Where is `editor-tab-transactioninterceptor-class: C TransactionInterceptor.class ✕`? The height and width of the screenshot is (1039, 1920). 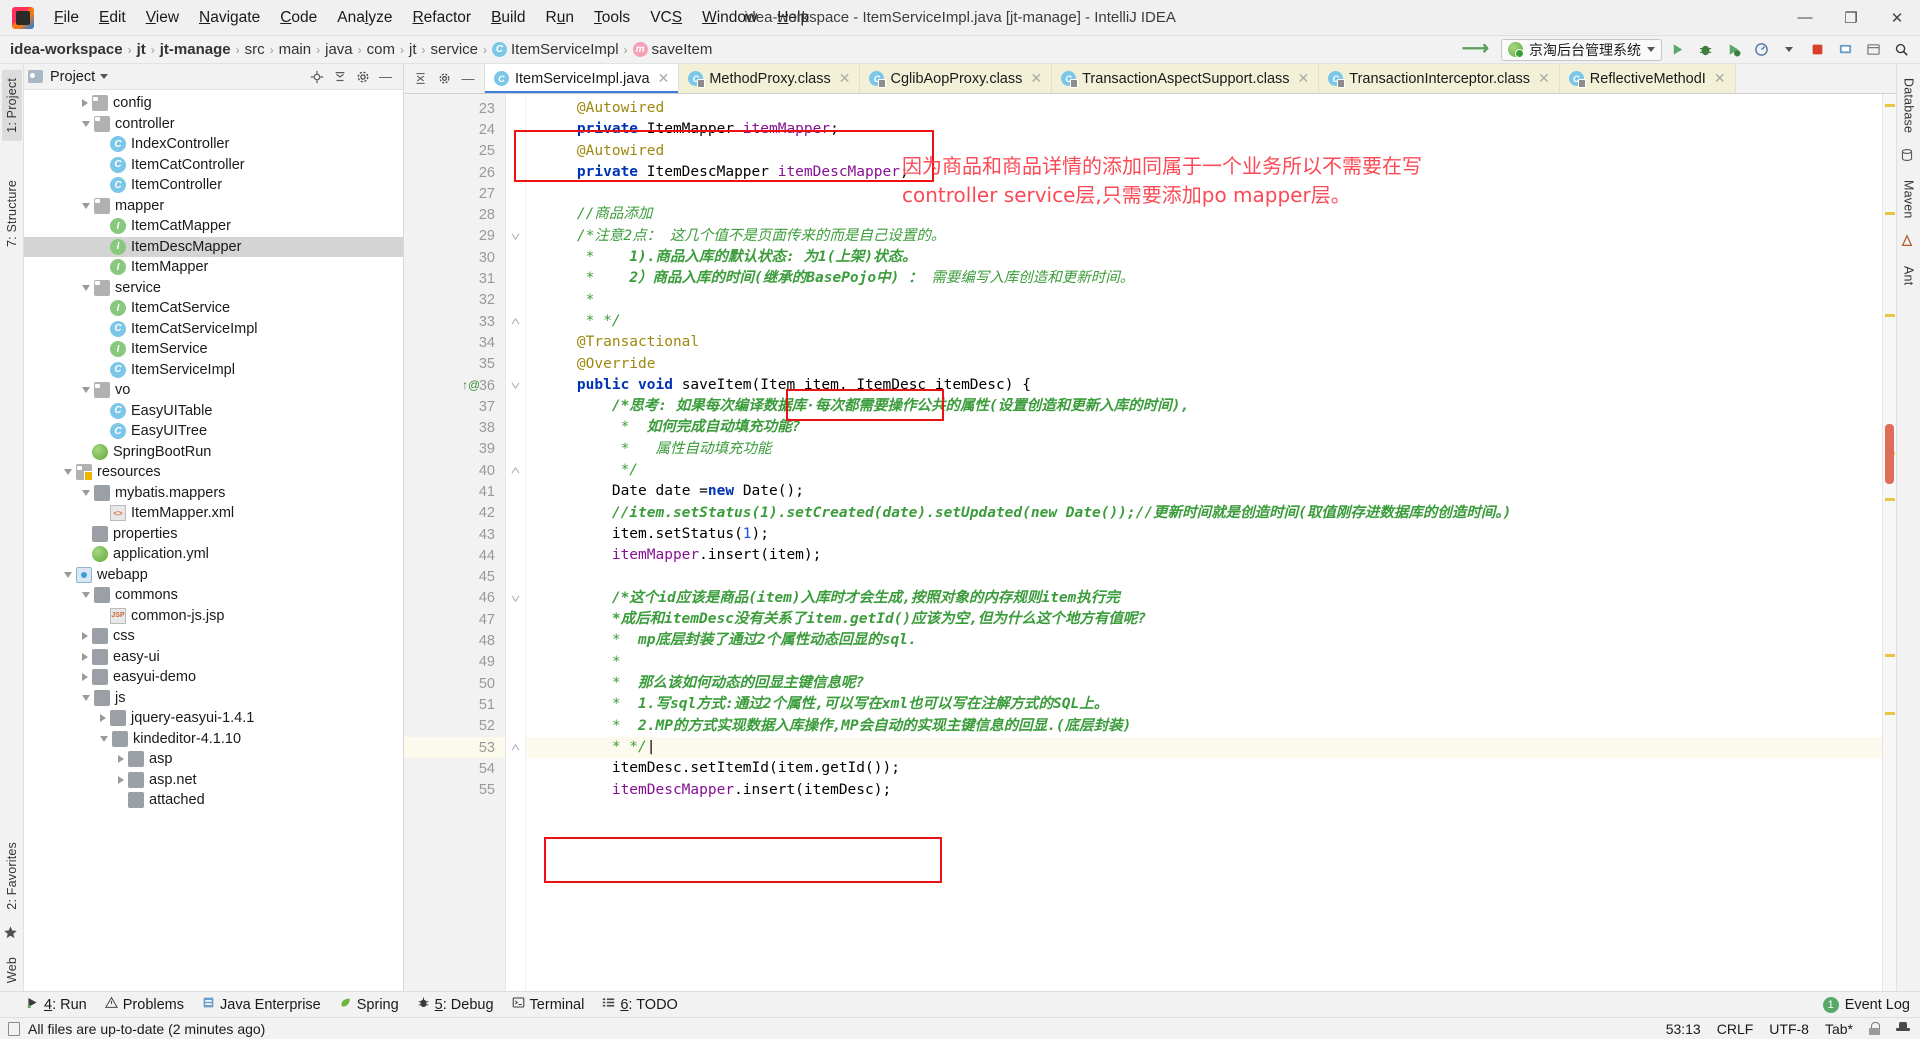
editor-tab-transactioninterceptor-class: C TransactionInterceptor.class ✕ is located at coordinates (1439, 78).